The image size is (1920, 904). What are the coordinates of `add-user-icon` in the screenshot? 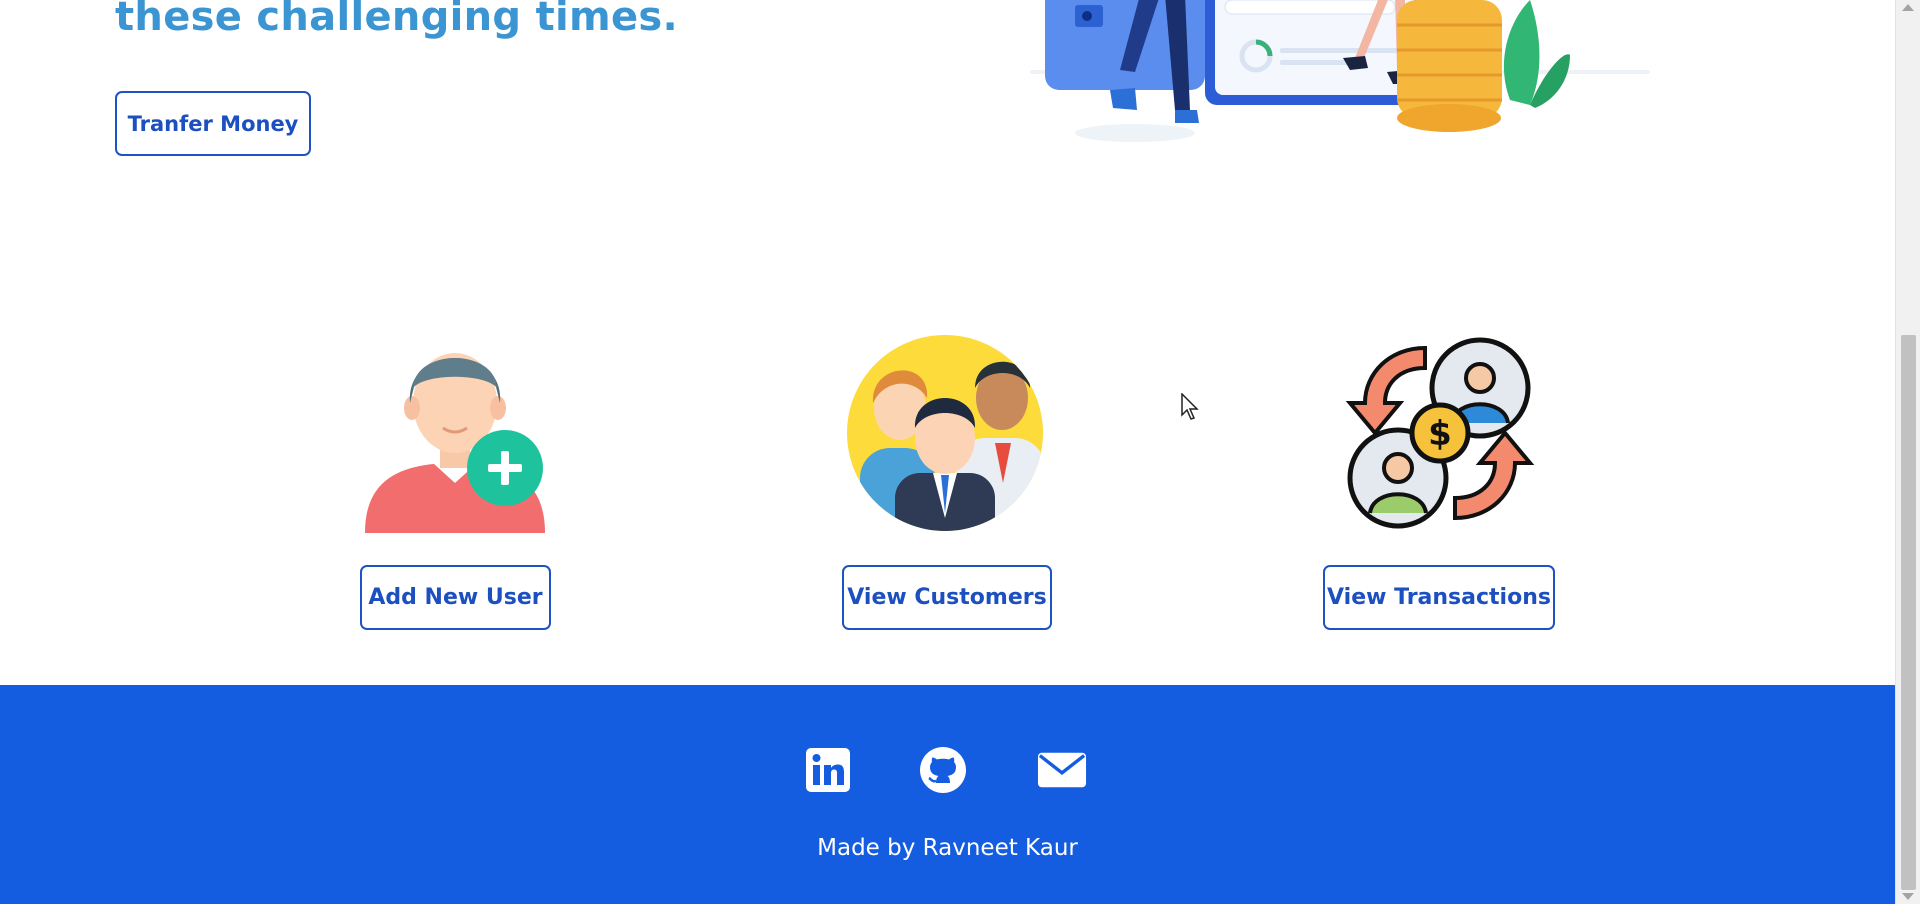 It's located at (455, 443).